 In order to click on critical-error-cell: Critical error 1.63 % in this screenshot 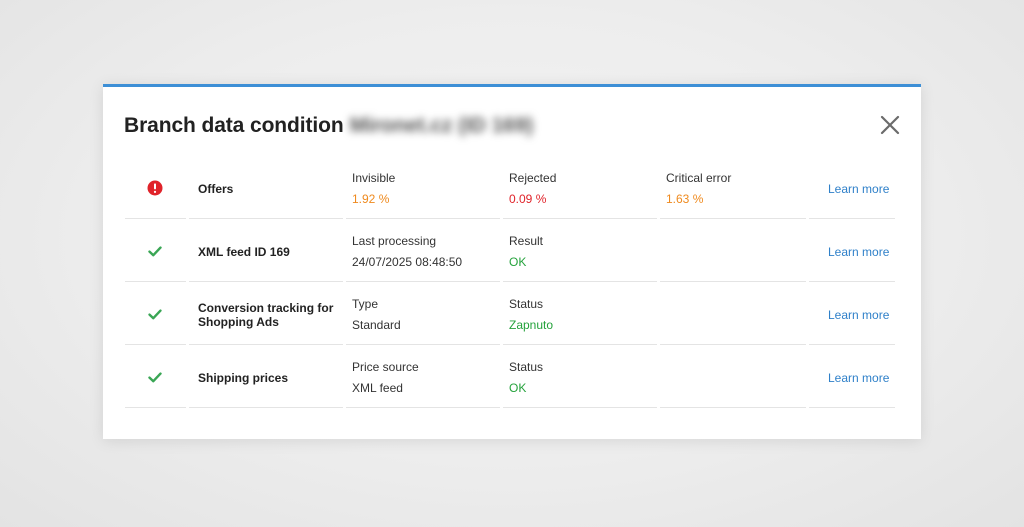, I will do `click(733, 189)`.